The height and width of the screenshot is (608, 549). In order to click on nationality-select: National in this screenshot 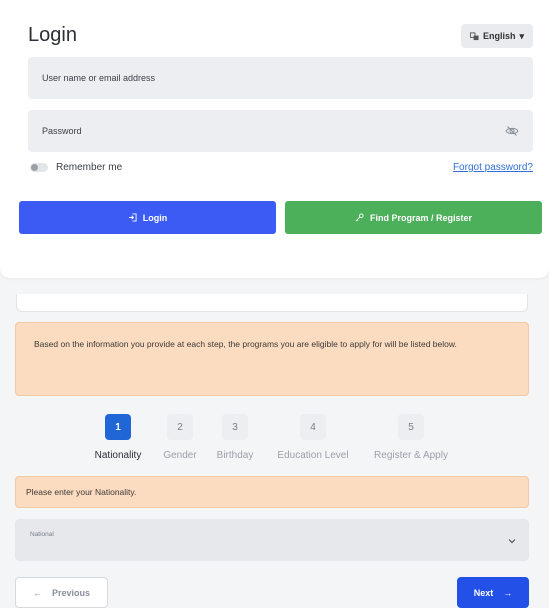, I will do `click(272, 540)`.